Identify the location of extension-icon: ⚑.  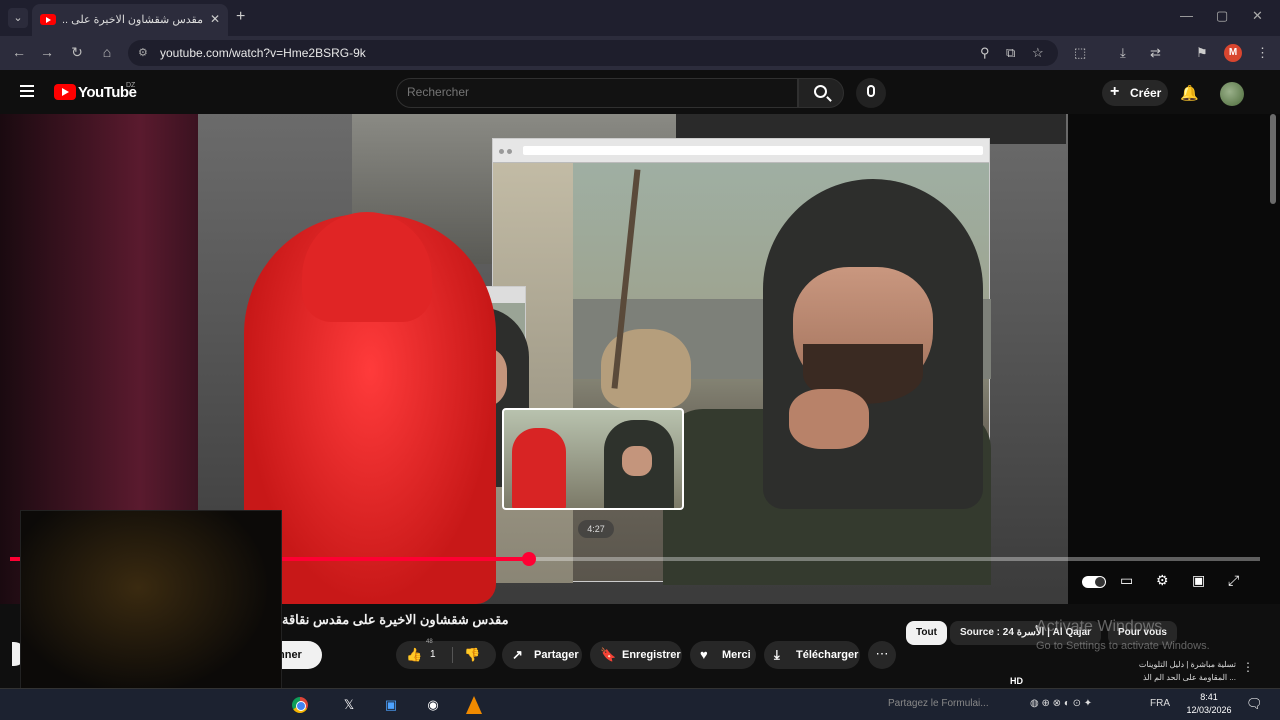
(1202, 53).